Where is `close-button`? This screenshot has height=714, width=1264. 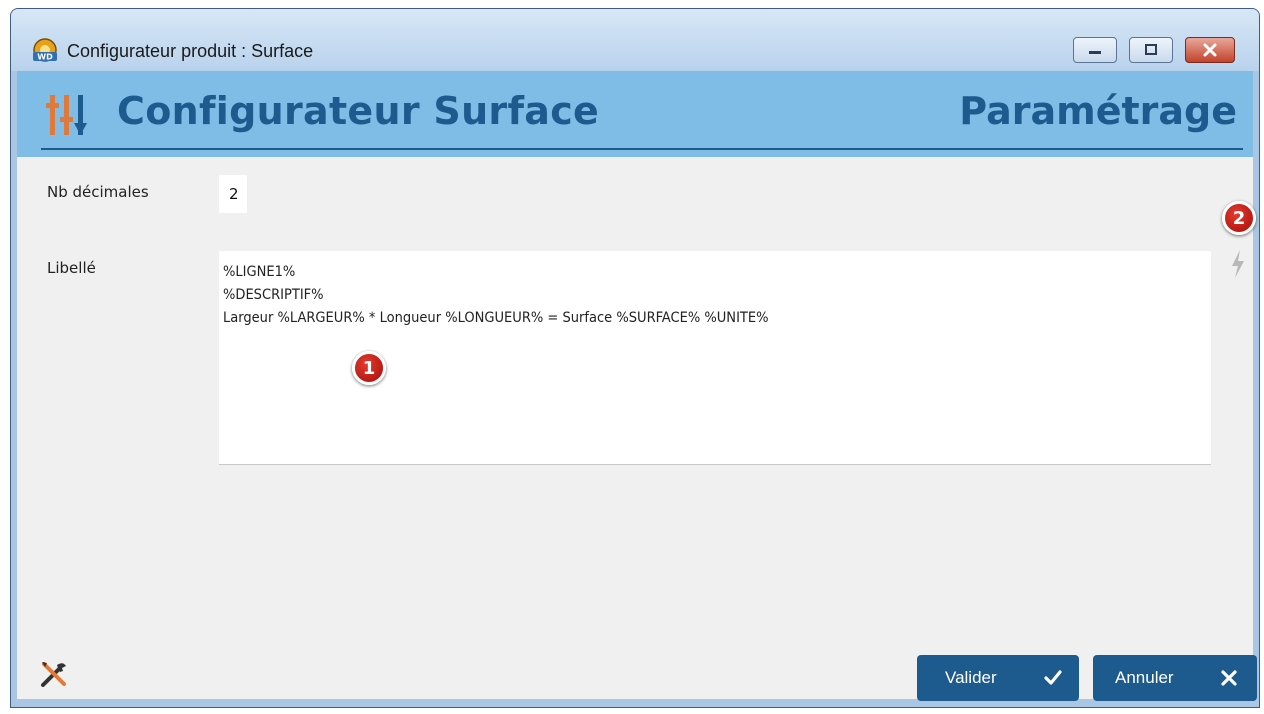
close-button is located at coordinates (1210, 50).